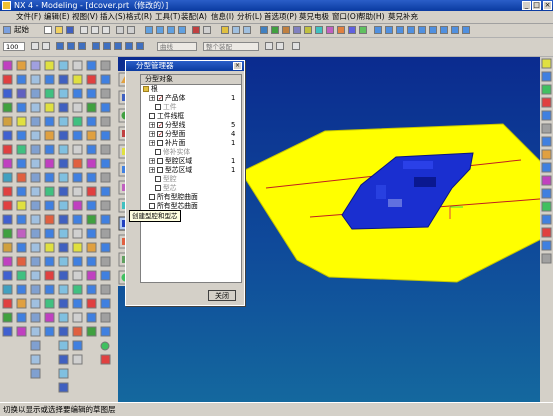 The height and width of the screenshot is (416, 553). What do you see at coordinates (166, 116) in the screenshot?
I see `tree-node: 工件线框` at bounding box center [166, 116].